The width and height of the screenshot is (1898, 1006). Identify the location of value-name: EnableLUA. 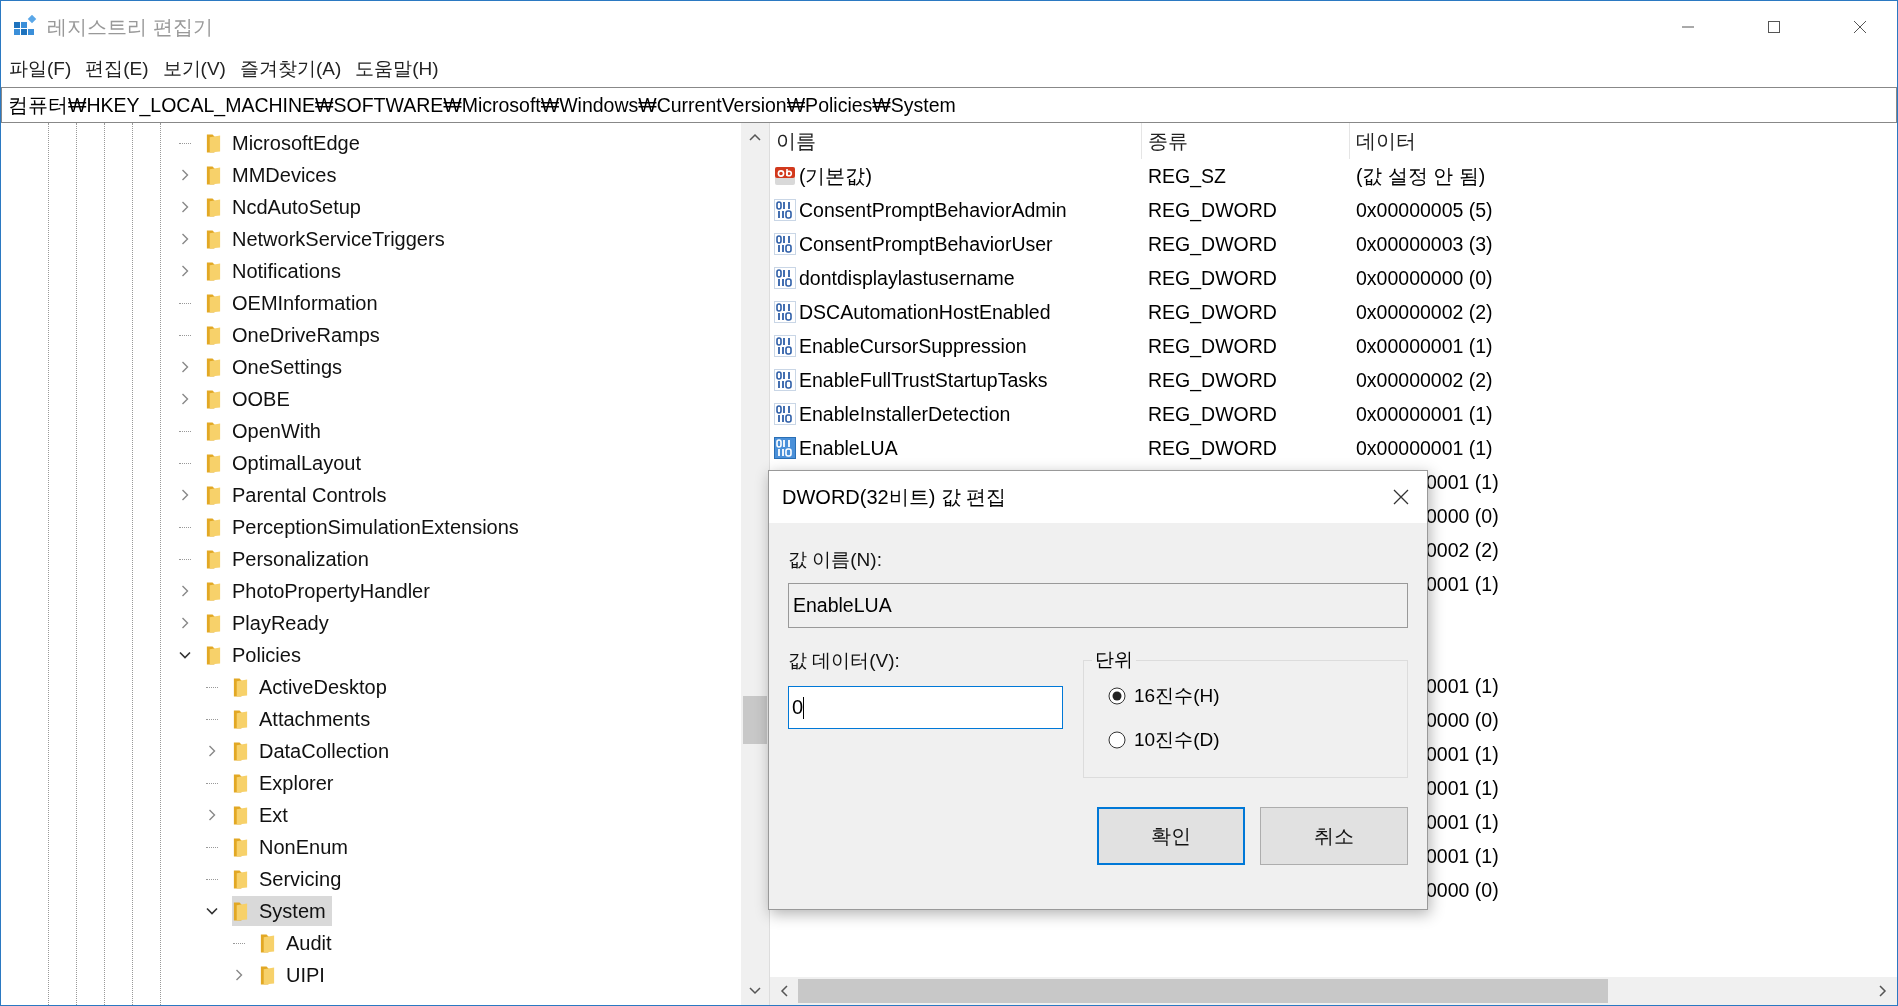
(848, 448).